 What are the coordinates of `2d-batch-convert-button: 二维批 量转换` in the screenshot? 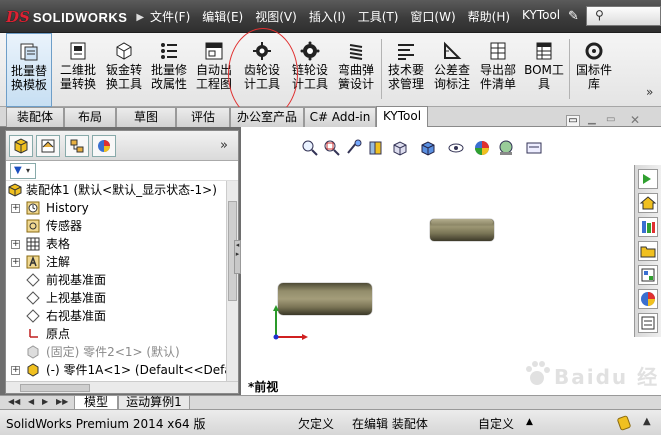 It's located at (78, 70).